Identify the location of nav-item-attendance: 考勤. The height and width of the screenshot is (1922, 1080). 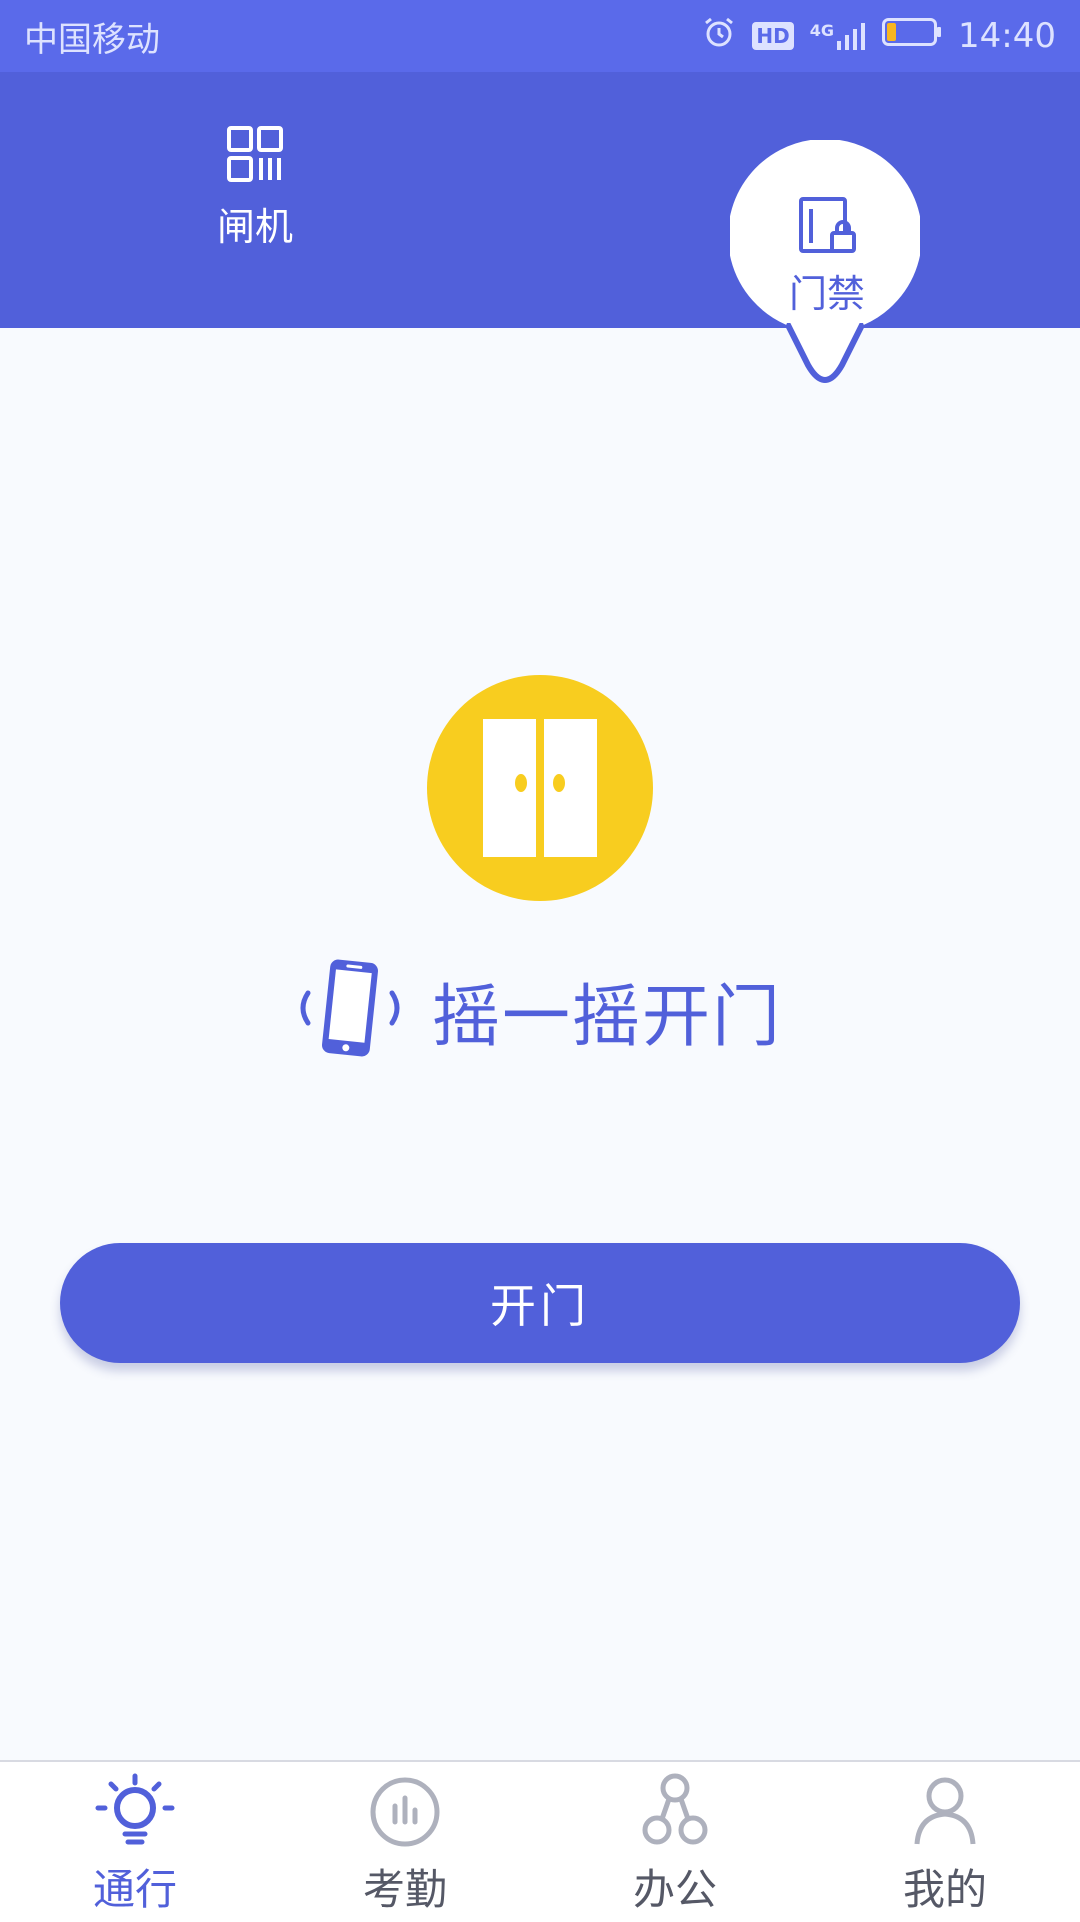
(405, 1842).